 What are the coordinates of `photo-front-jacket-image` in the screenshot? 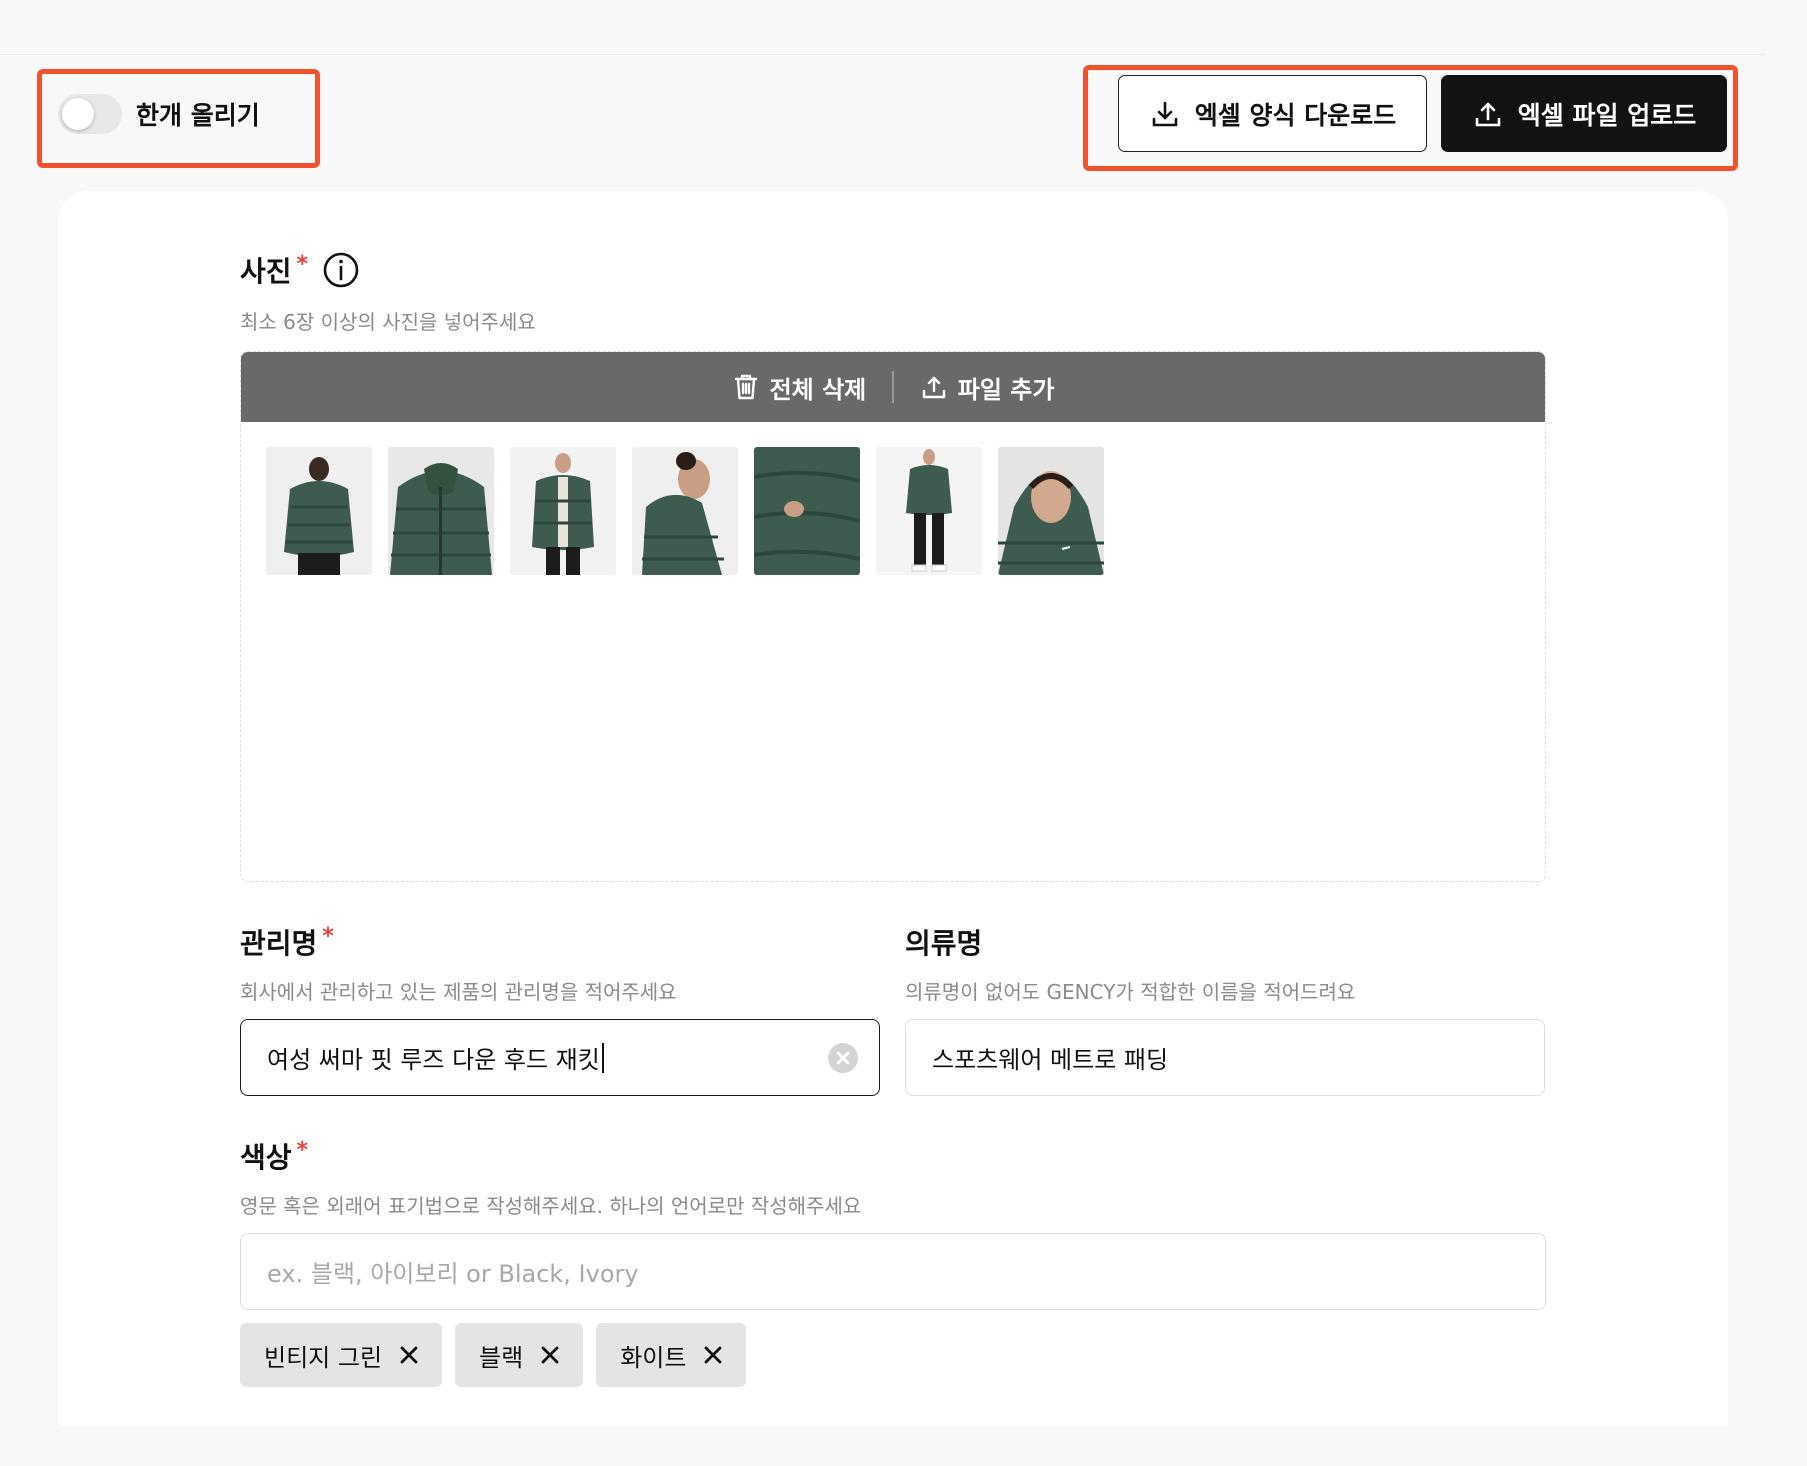 It's located at (441, 511).